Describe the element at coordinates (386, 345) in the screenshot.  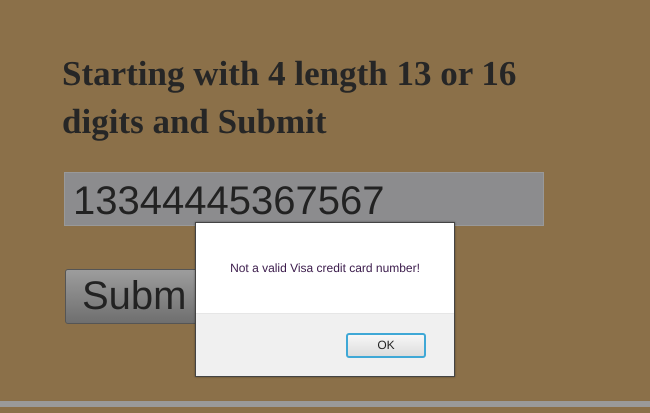
I see `ok-button: OK` at that location.